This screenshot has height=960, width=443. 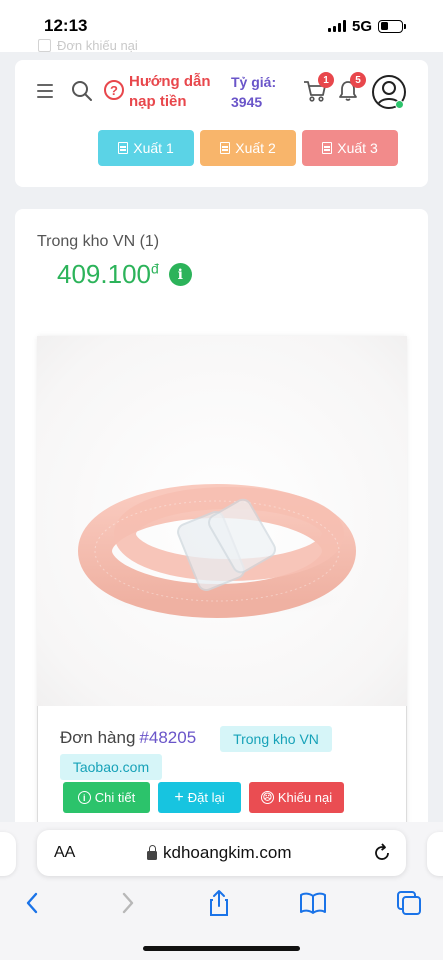 I want to click on lock-icon, so click(x=152, y=852).